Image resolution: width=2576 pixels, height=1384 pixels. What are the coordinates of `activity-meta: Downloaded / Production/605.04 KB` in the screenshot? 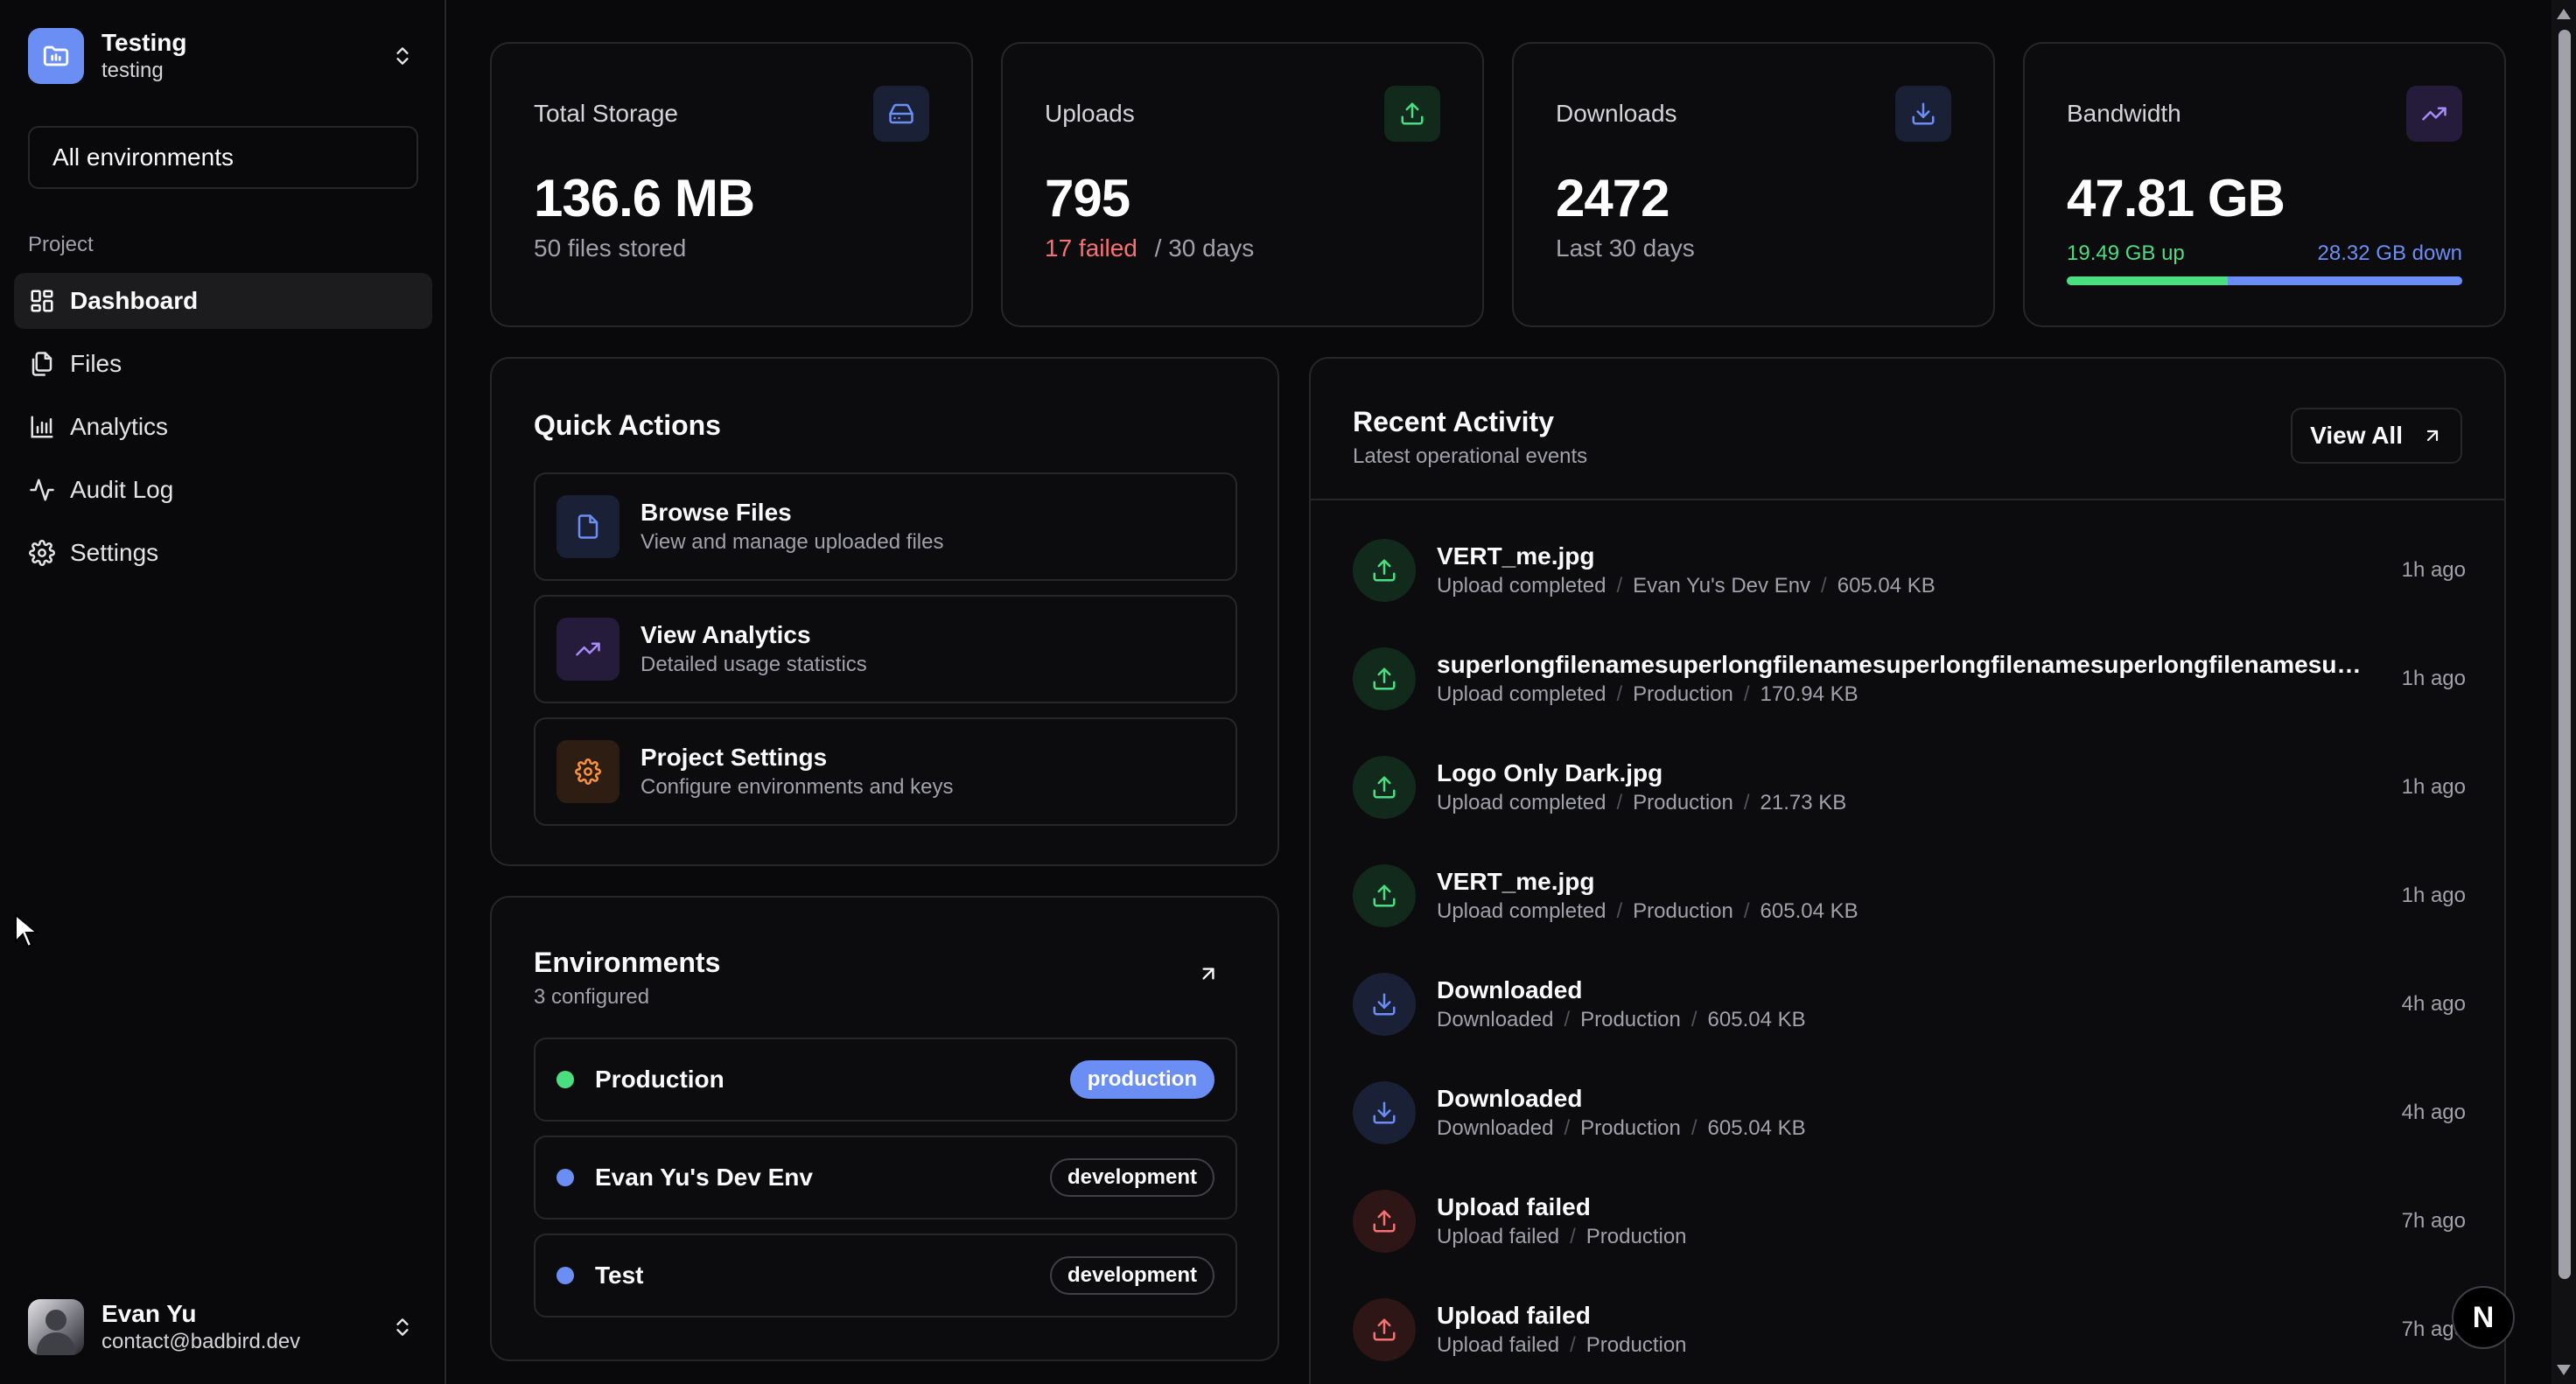 It's located at (1621, 1128).